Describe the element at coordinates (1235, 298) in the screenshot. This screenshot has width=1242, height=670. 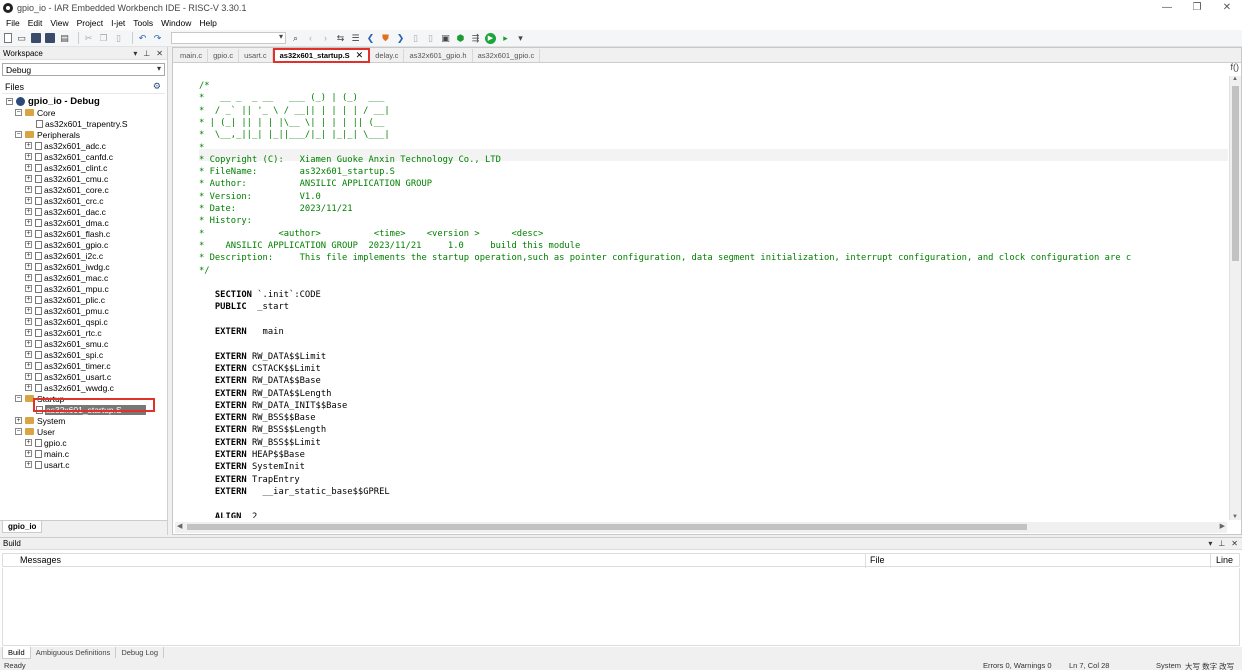
I see `vertical-scrollbar: ▲ ▼` at that location.